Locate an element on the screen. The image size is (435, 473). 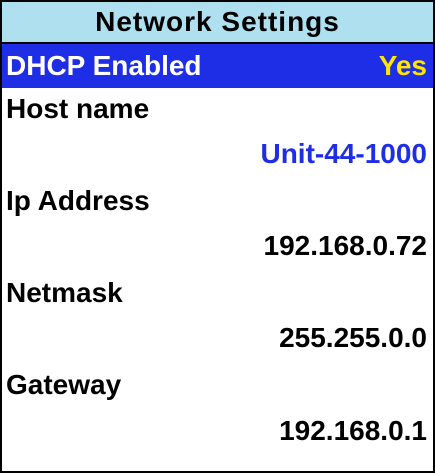
netmask-value: 255.255.0.0 is located at coordinates (353, 338).